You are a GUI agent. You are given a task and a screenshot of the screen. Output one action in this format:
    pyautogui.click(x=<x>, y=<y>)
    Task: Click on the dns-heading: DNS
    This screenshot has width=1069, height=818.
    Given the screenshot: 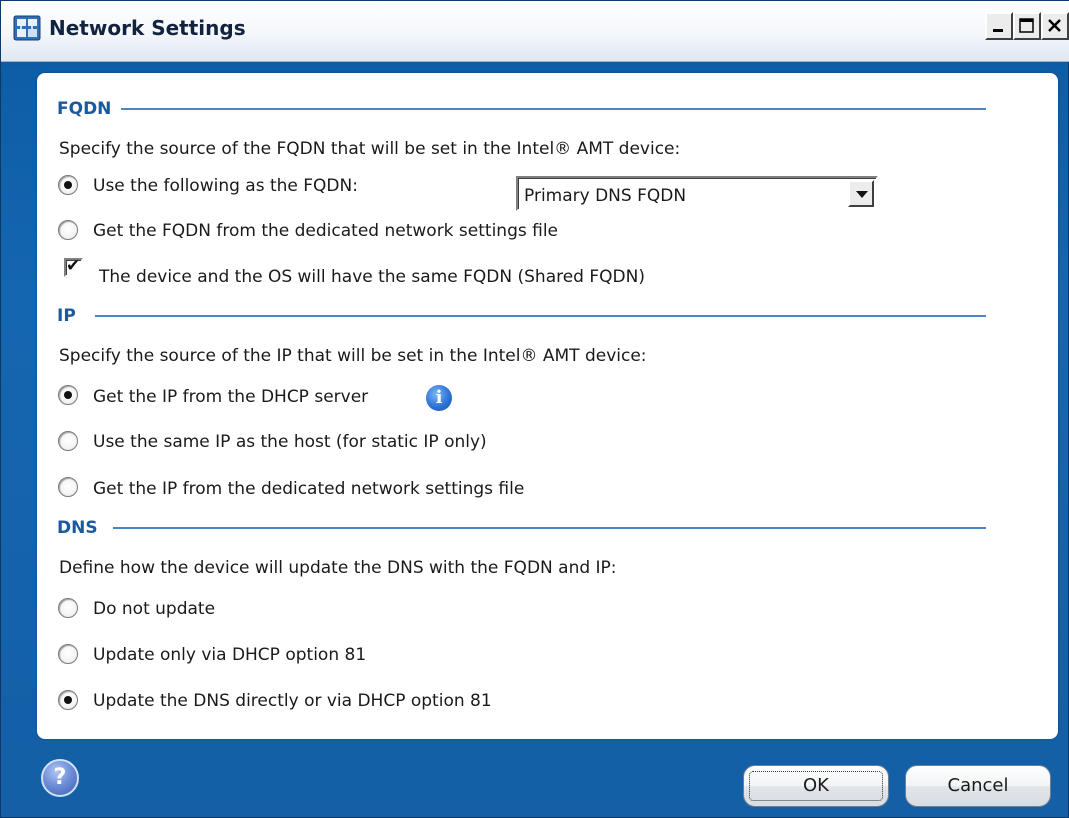 What is the action you would take?
    pyautogui.click(x=77, y=528)
    